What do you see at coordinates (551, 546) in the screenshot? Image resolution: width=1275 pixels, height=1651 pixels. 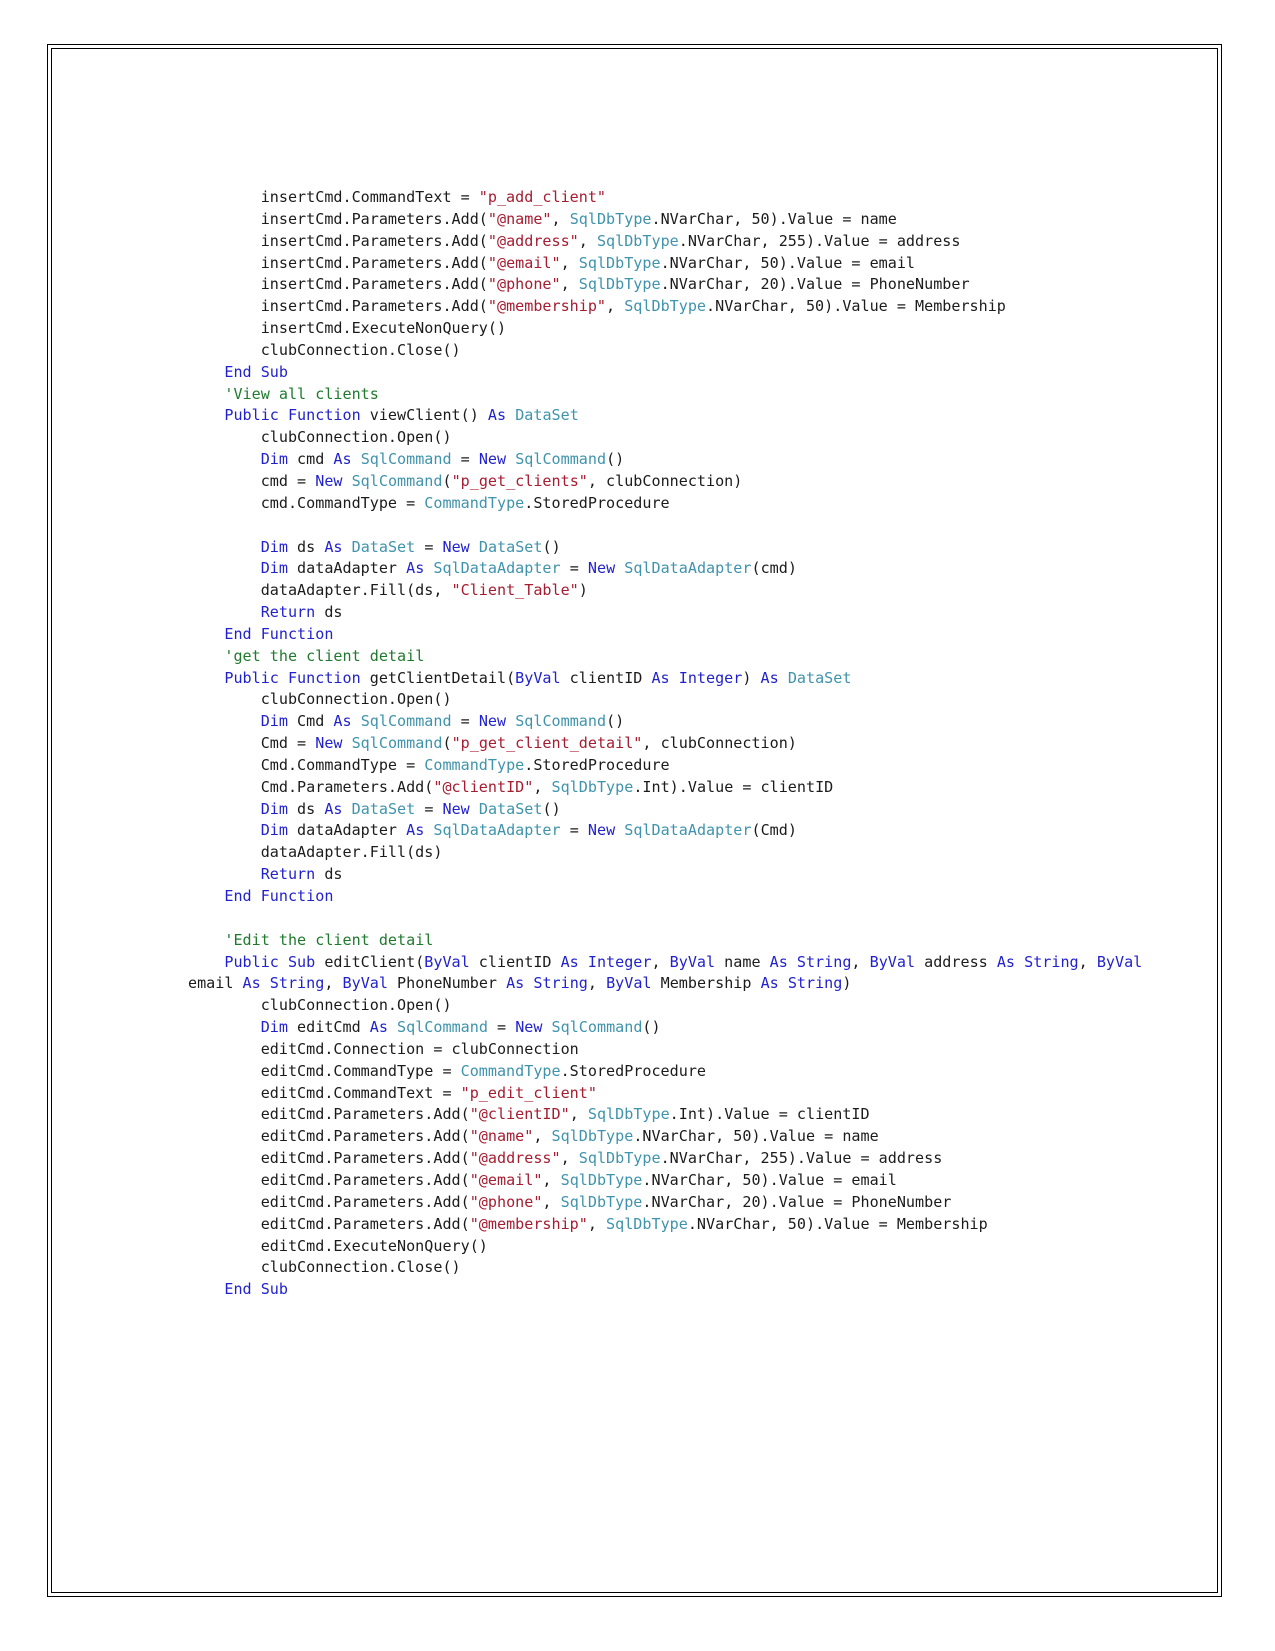 I see `code-token-pln: ()` at bounding box center [551, 546].